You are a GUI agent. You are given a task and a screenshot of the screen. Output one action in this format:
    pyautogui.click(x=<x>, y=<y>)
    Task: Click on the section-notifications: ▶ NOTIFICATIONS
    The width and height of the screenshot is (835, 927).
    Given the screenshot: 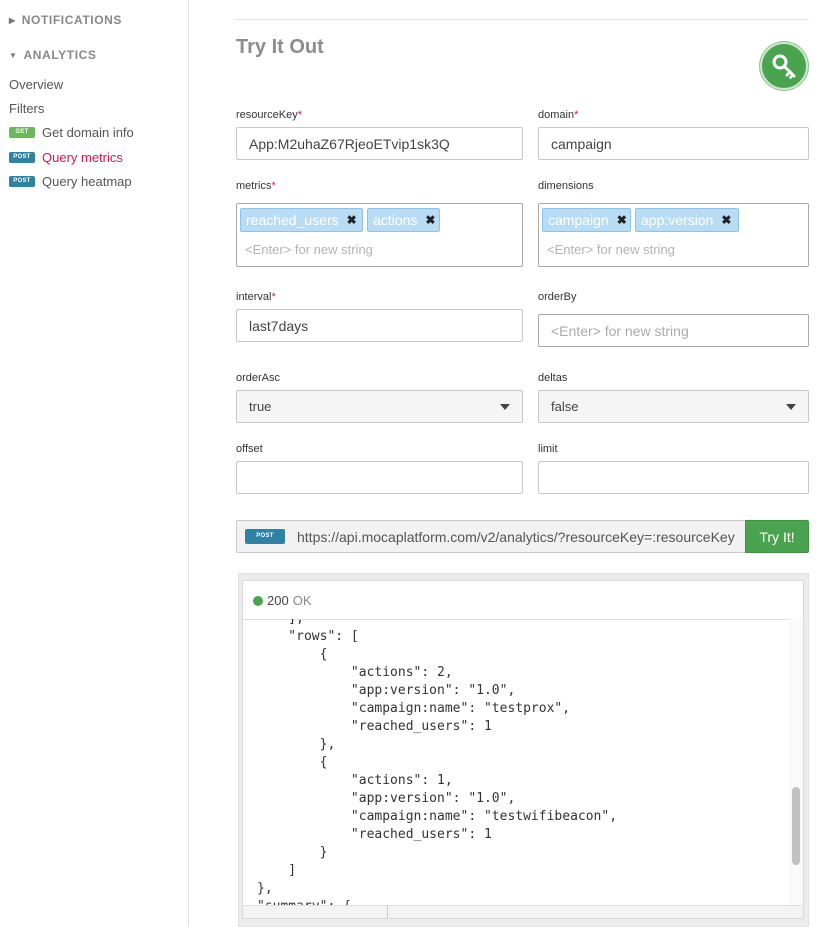 What is the action you would take?
    pyautogui.click(x=65, y=20)
    